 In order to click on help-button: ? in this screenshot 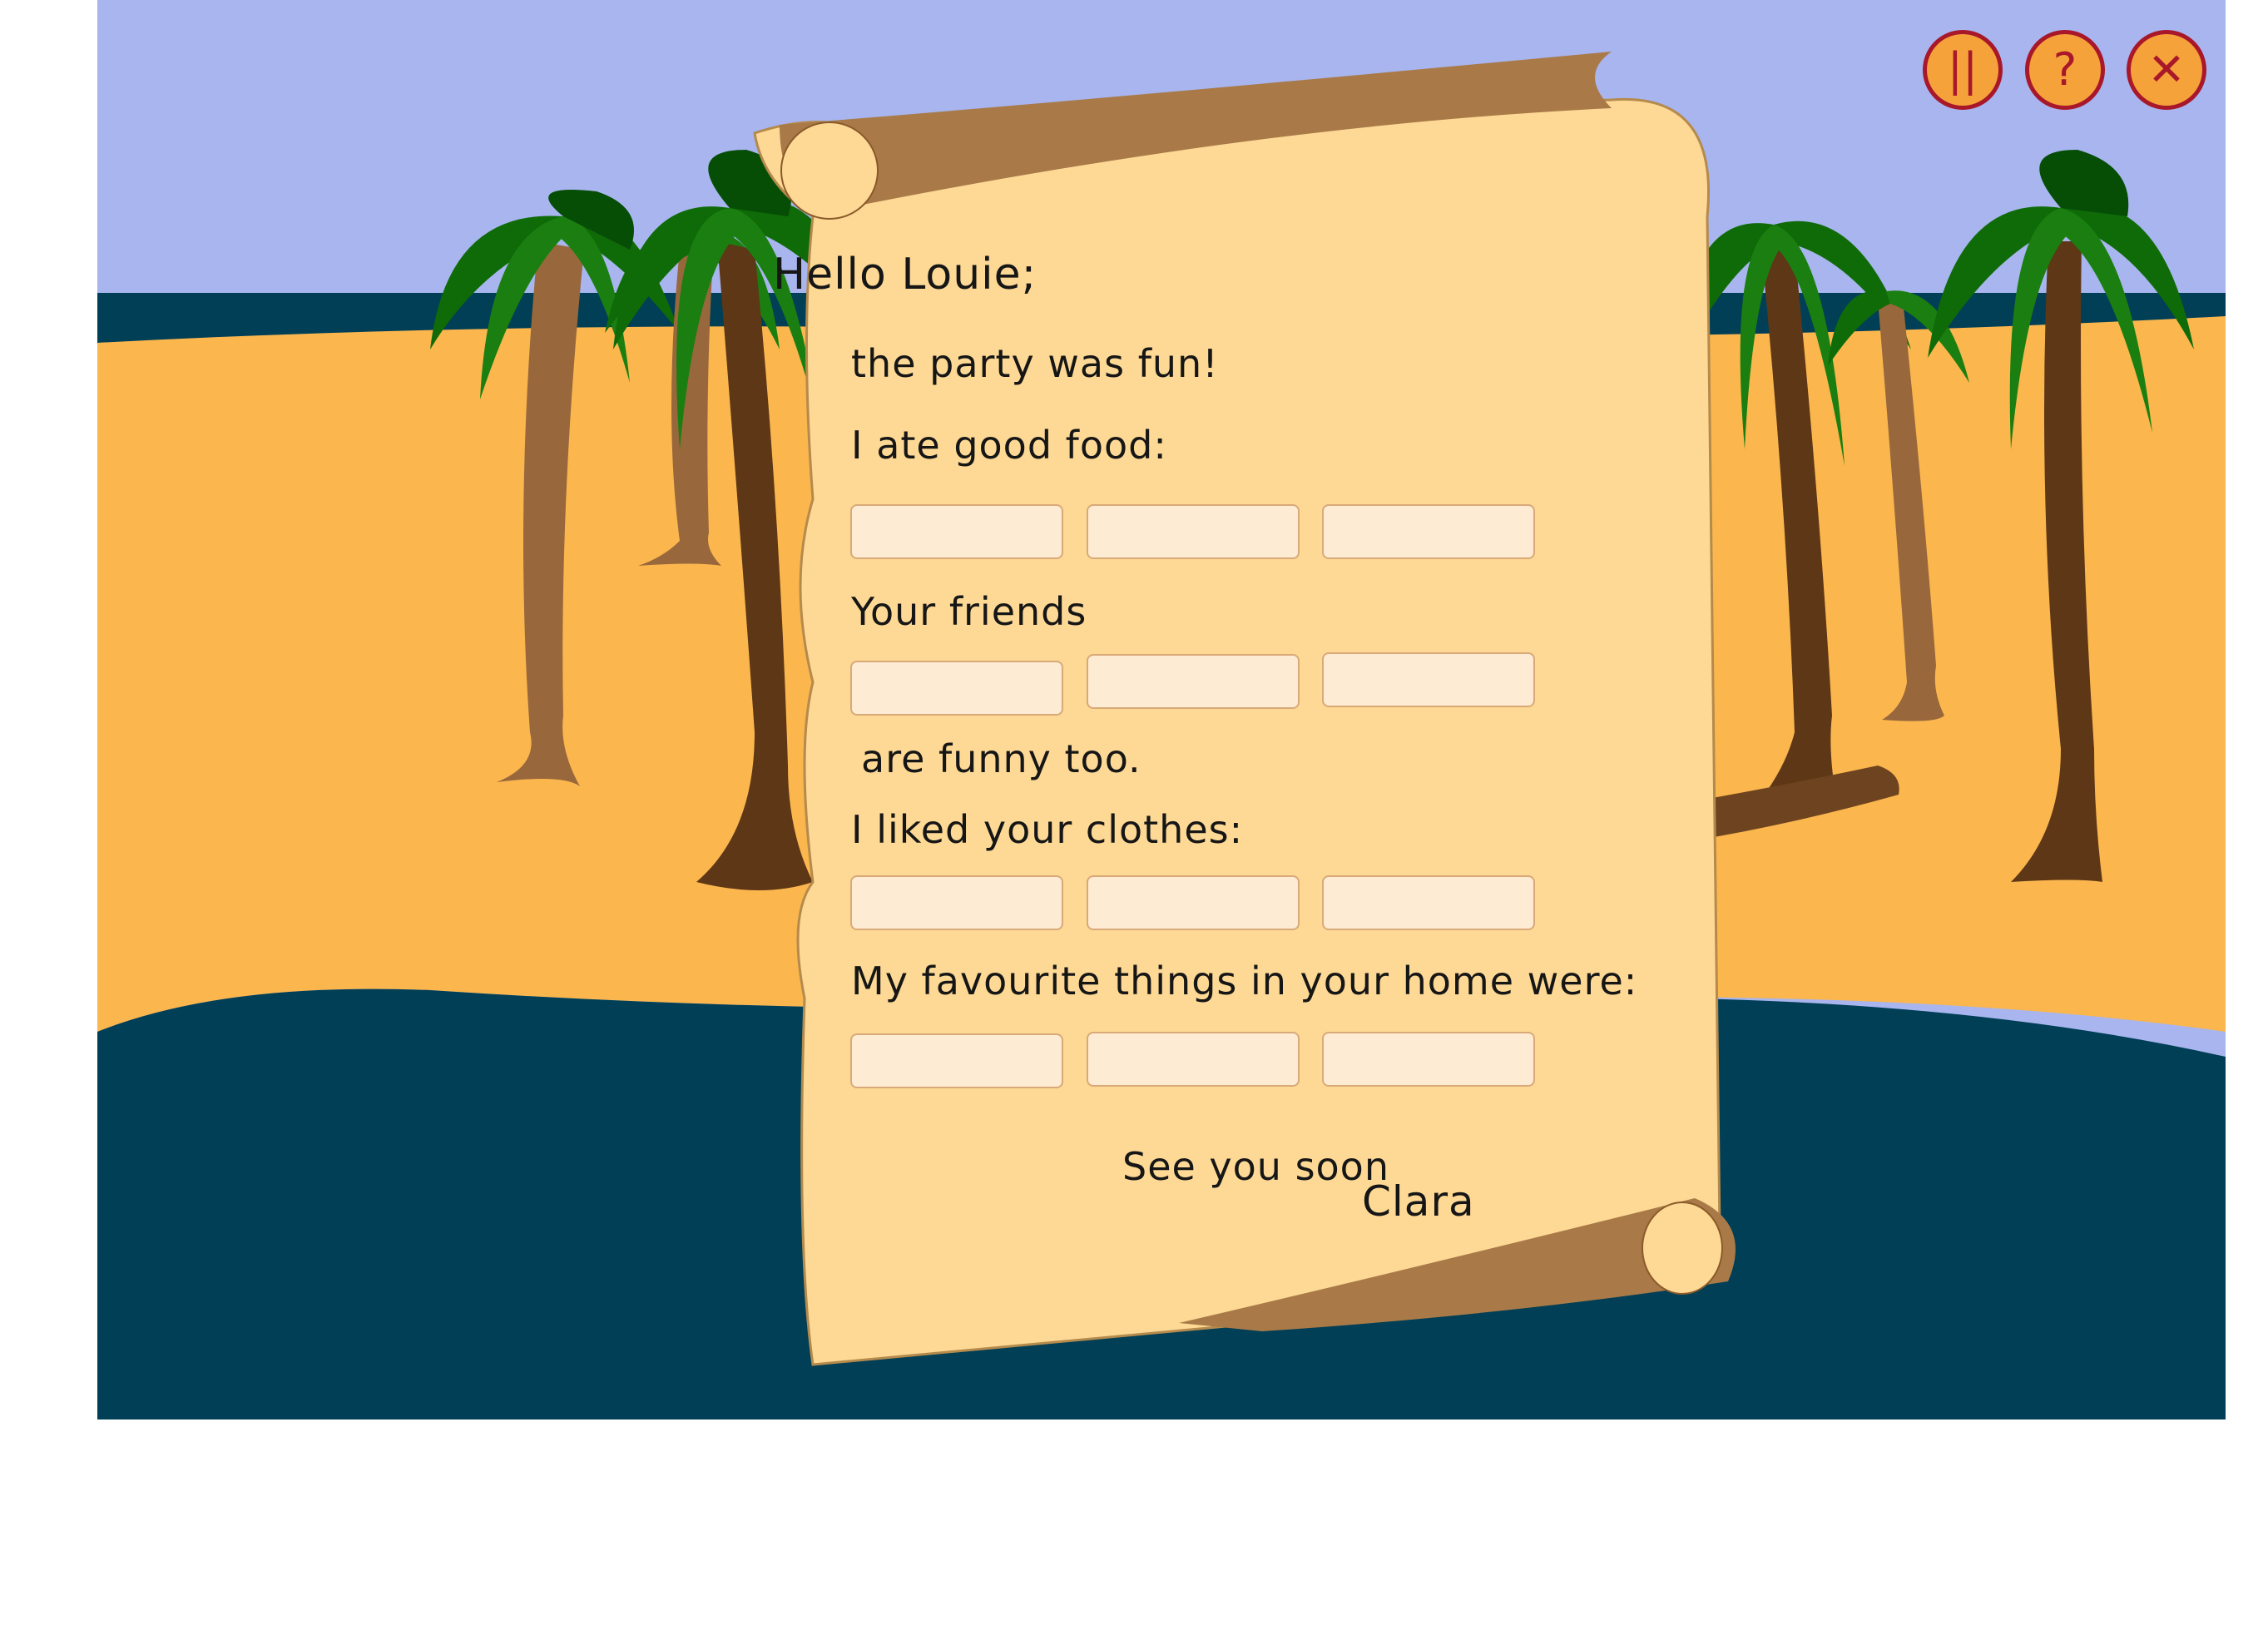, I will do `click(2065, 70)`.